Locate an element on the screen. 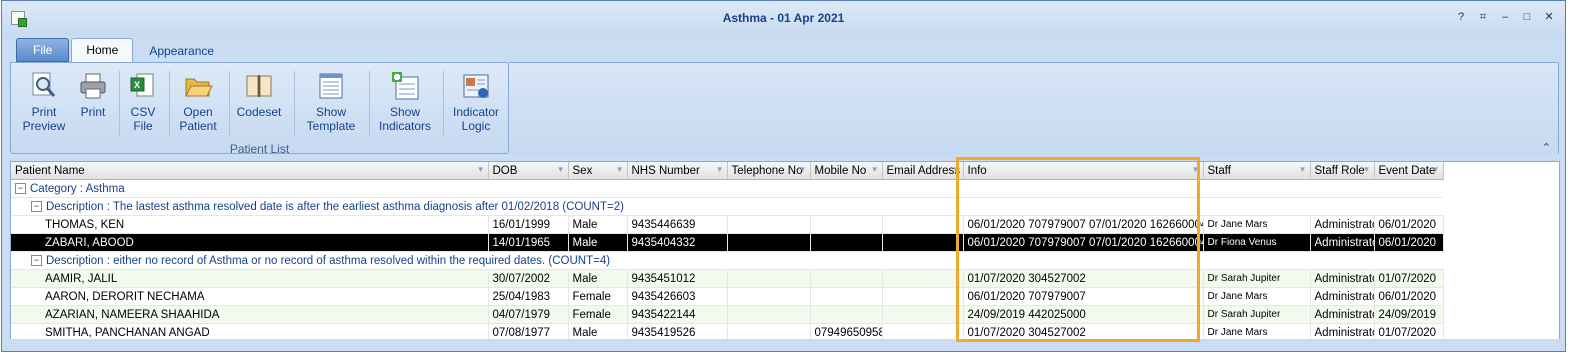  printer-icon is located at coordinates (93, 86).